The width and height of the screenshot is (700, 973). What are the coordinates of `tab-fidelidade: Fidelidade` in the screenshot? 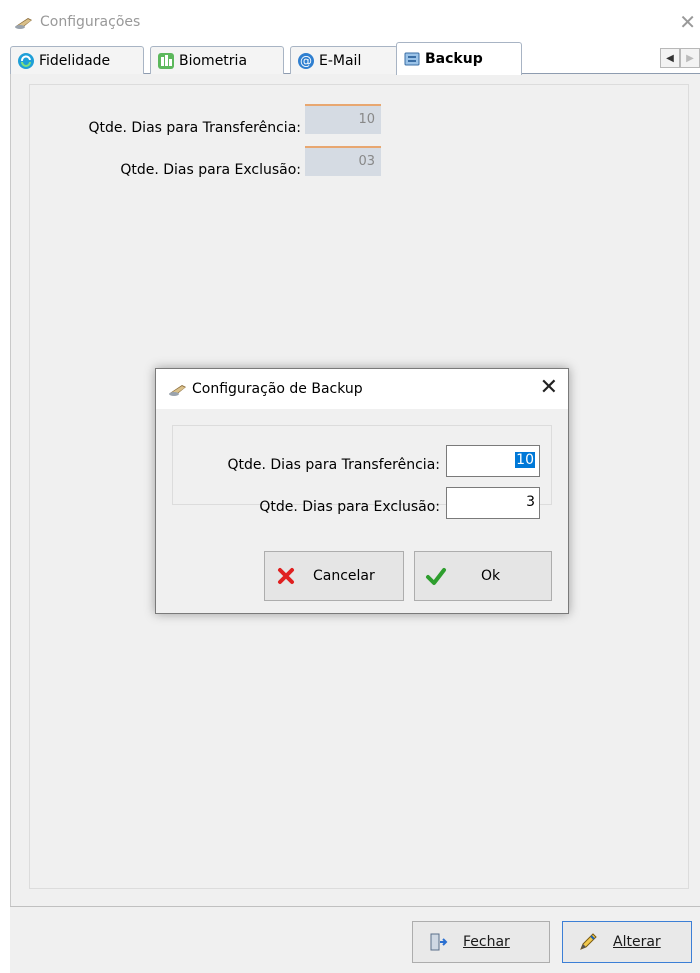 It's located at (77, 60).